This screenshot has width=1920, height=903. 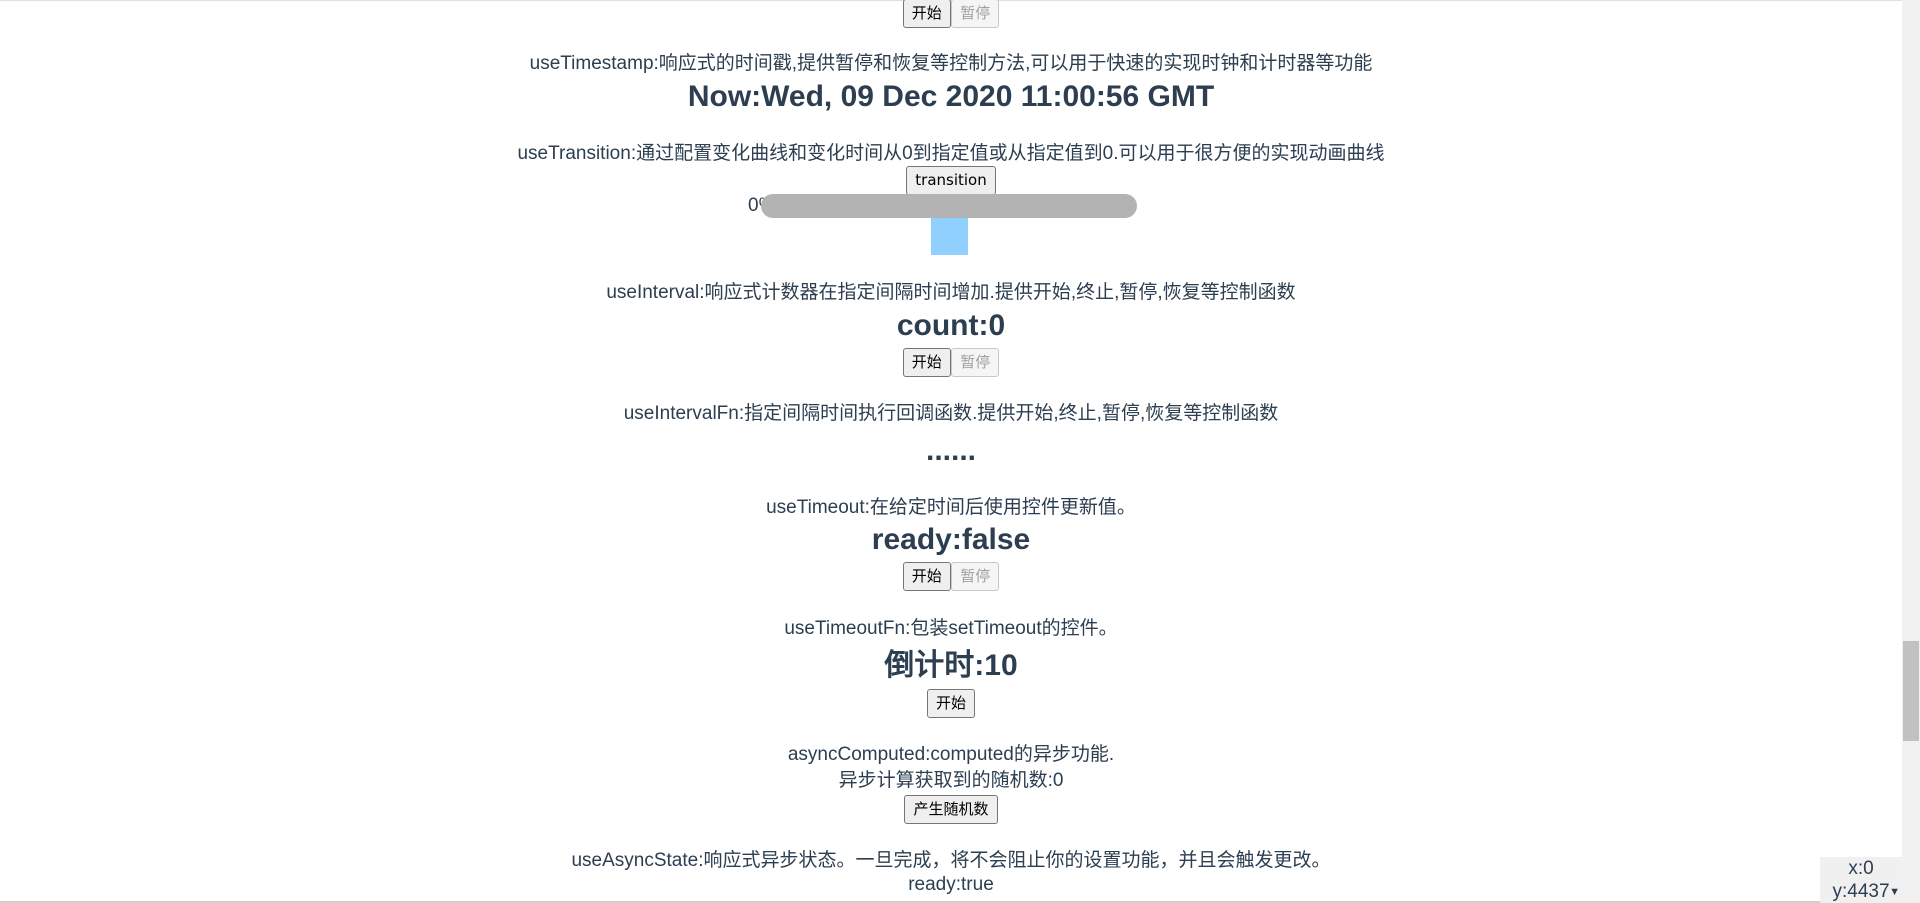 What do you see at coordinates (1894, 892) in the screenshot?
I see `caret-down-icon: ▼` at bounding box center [1894, 892].